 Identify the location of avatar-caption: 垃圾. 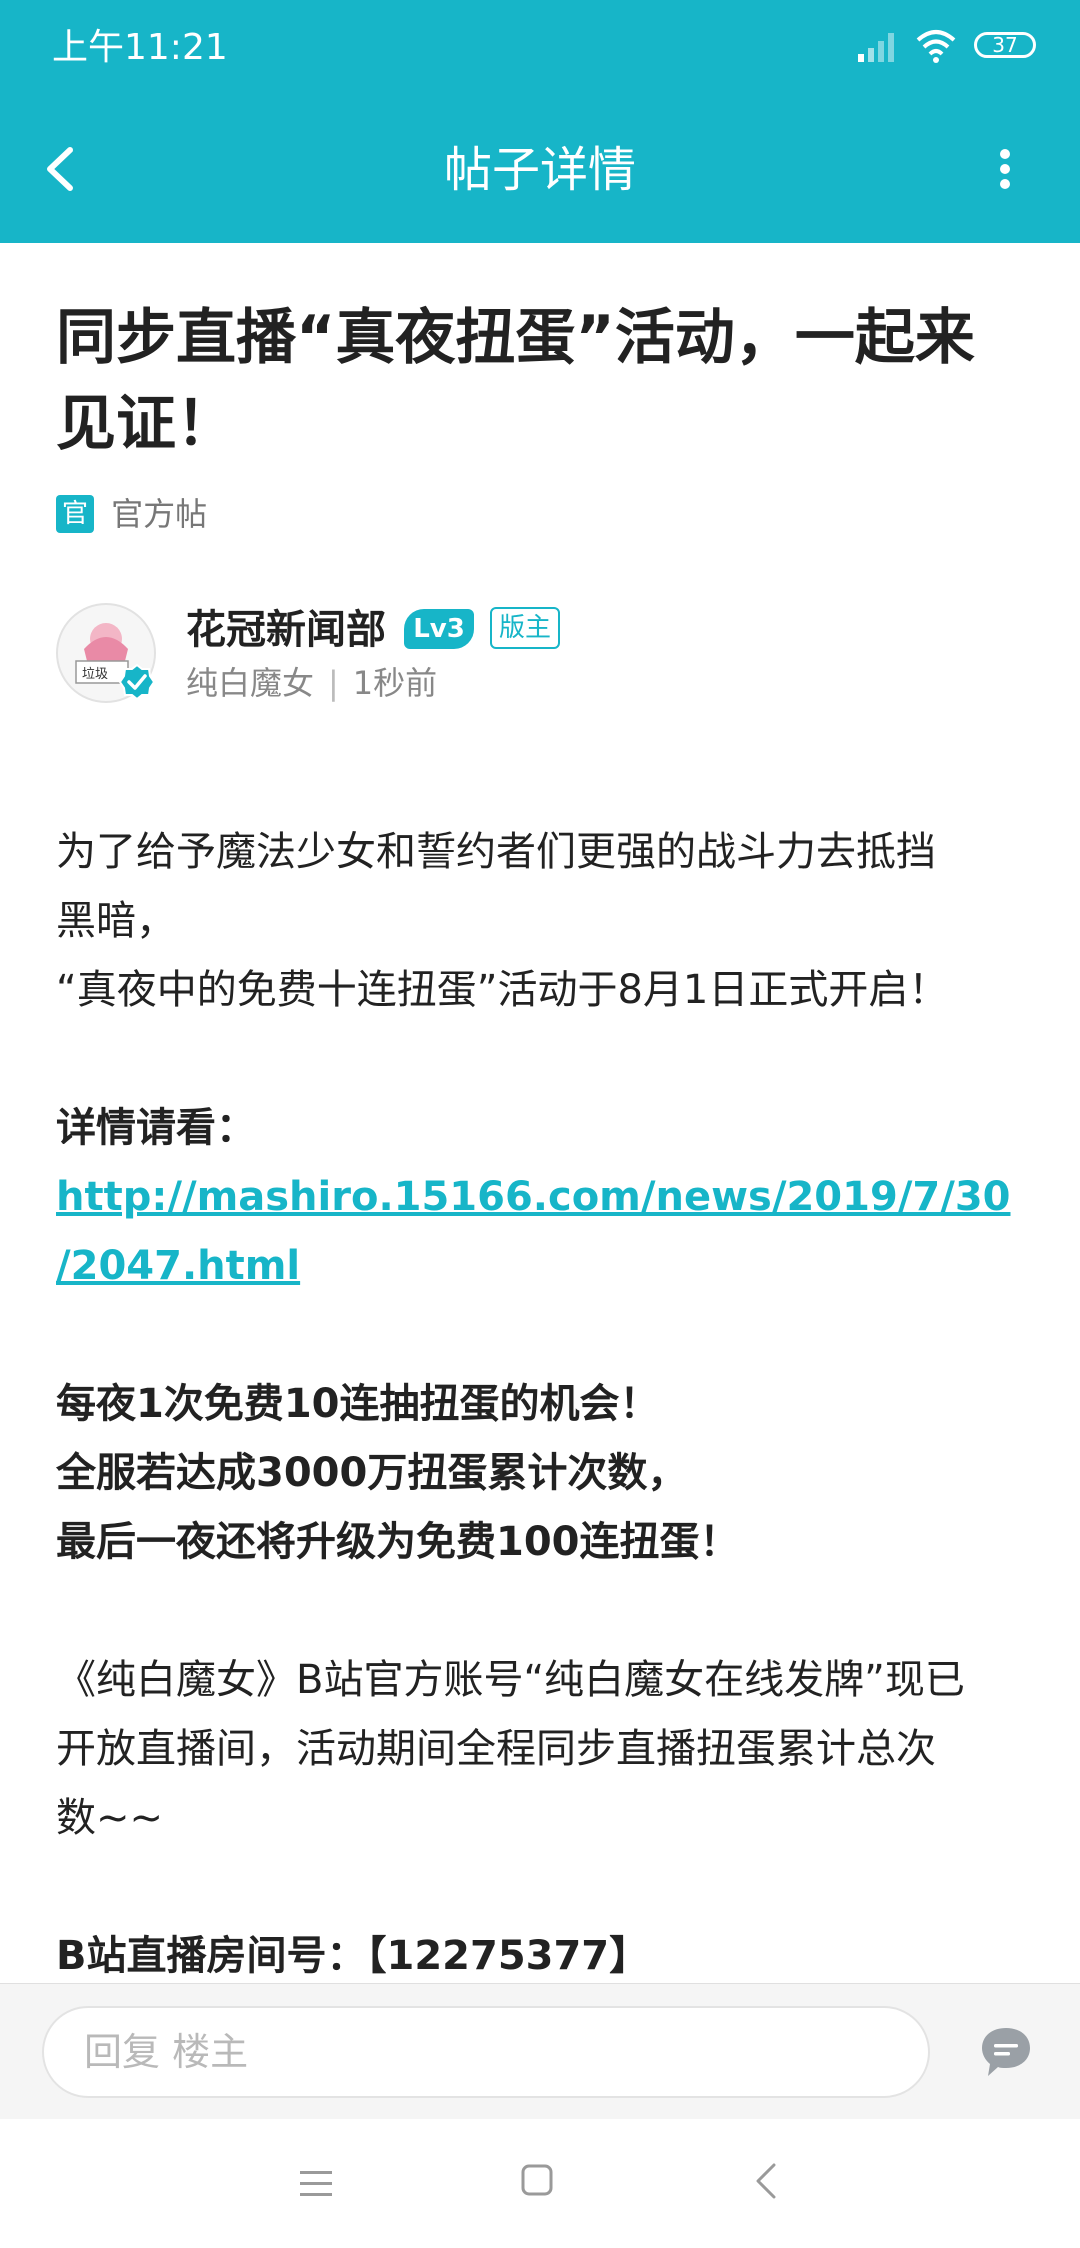
(95, 674).